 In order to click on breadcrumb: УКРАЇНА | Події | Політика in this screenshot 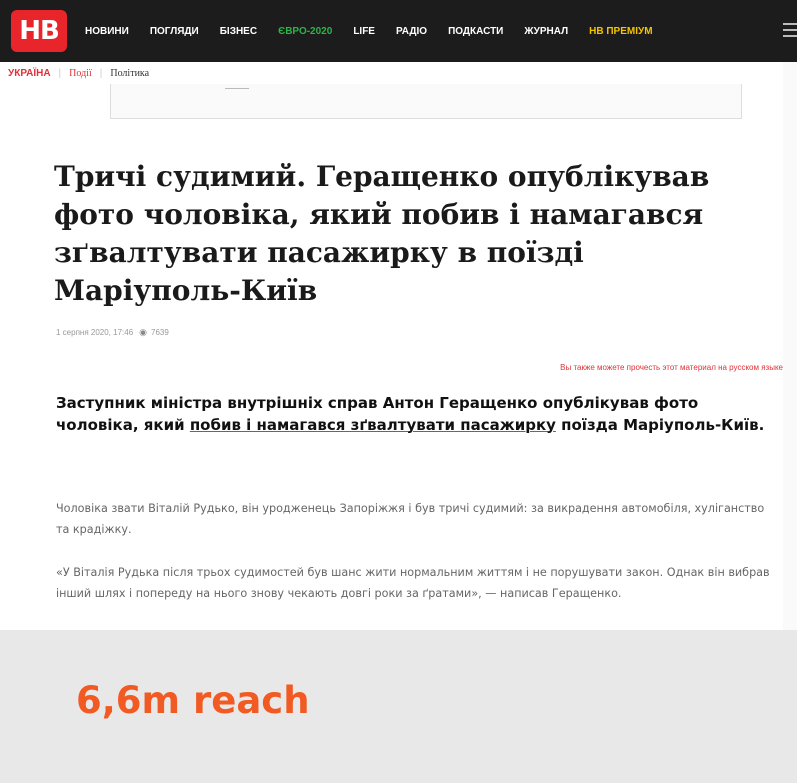, I will do `click(391, 73)`.